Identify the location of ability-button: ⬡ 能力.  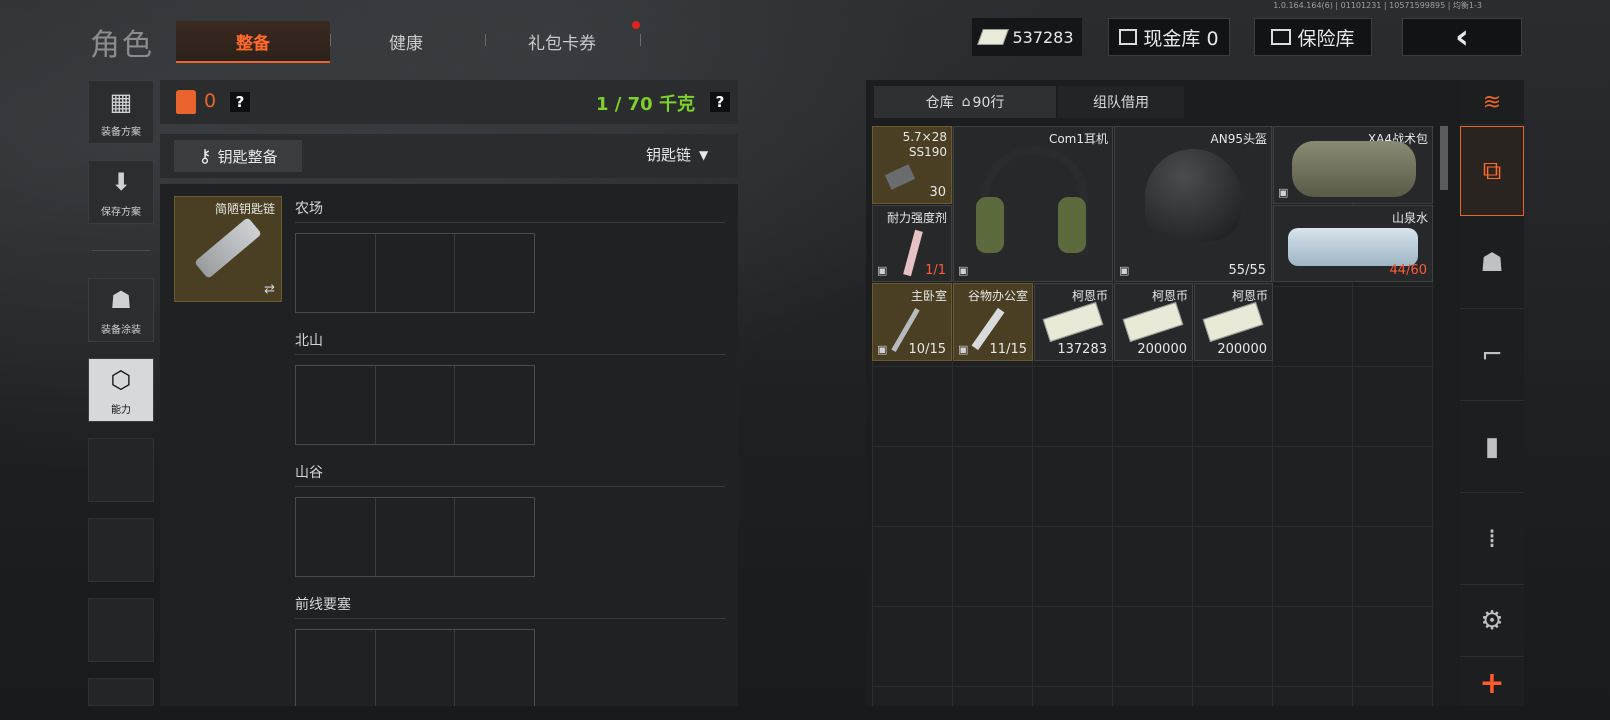
(121, 390).